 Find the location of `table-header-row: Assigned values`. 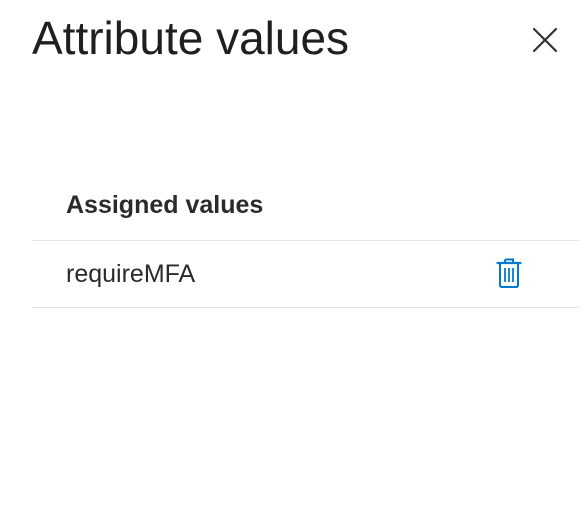

table-header-row: Assigned values is located at coordinates (305, 205).